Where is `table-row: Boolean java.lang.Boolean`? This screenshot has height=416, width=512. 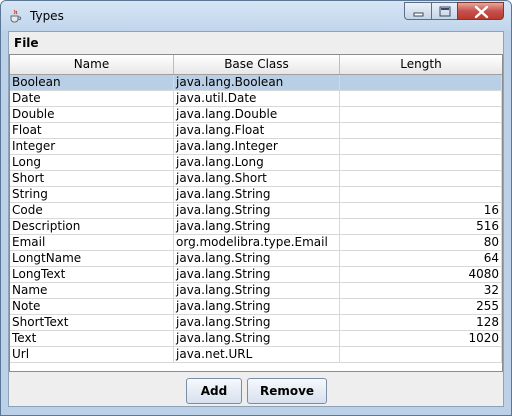 table-row: Boolean java.lang.Boolean is located at coordinates (256, 83).